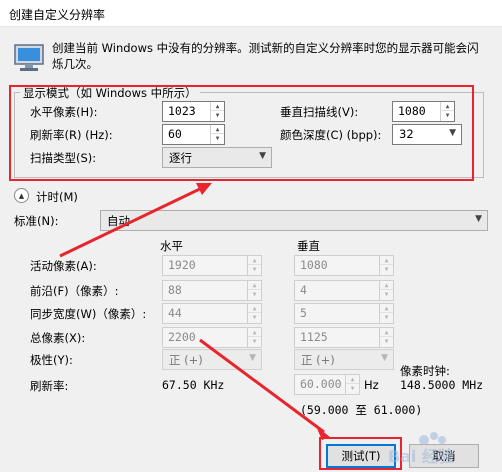  I want to click on polarity-label: 极性(Y):, so click(51, 360).